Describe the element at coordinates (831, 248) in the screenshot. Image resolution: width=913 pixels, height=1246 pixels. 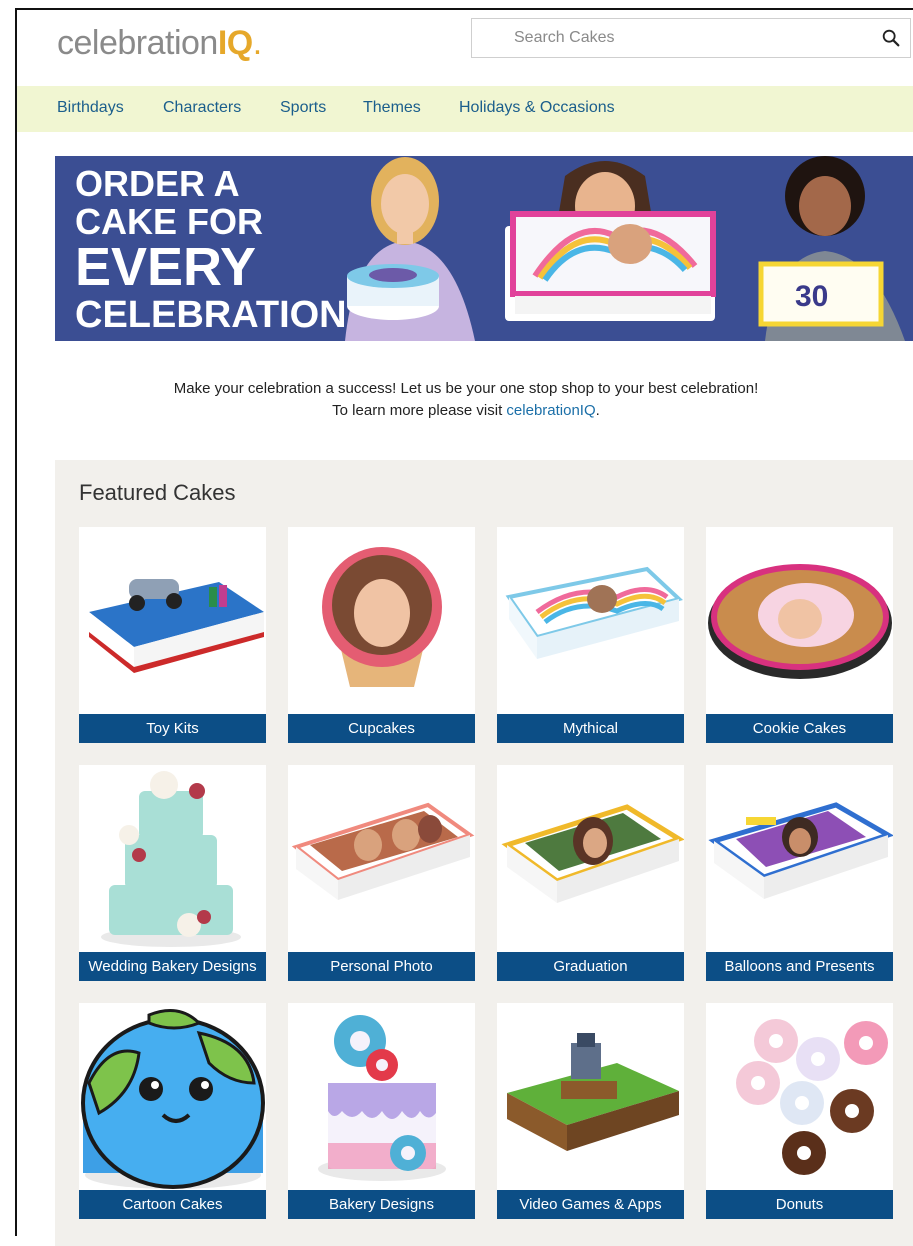
I see `banner-photo-woman-30-cake: 30` at that location.